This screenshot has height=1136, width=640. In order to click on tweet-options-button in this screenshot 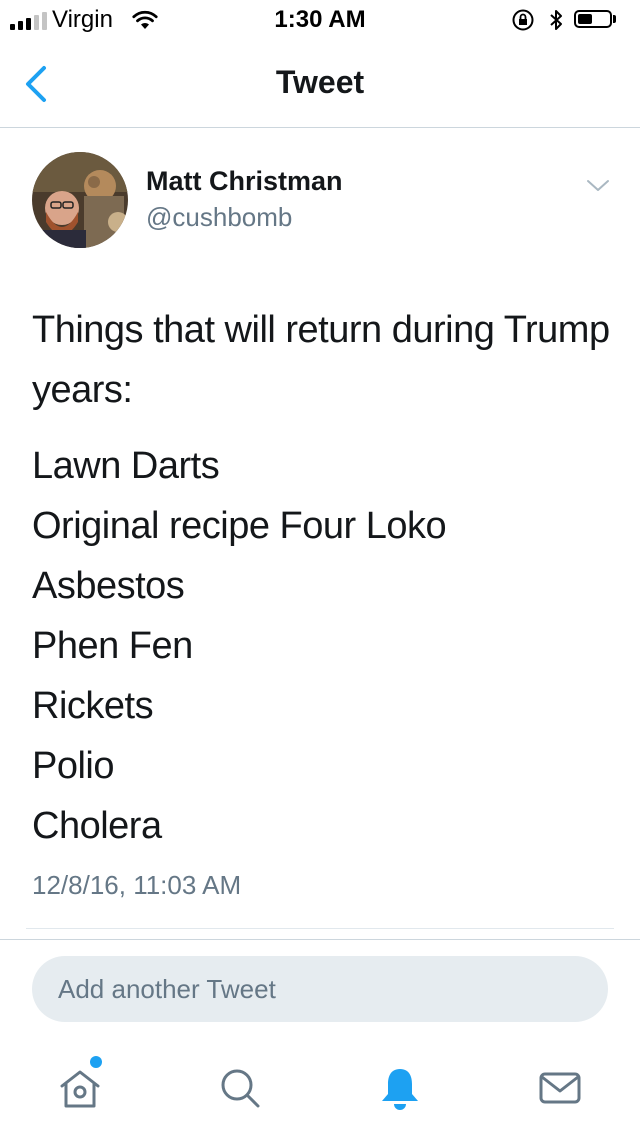, I will do `click(598, 186)`.